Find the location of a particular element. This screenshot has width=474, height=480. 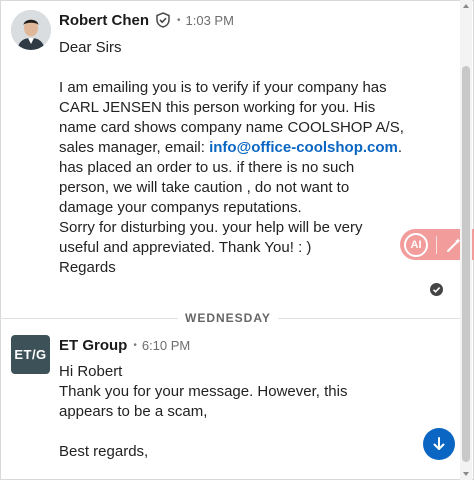

sender-avatar-etgroup: ET/G is located at coordinates (30, 354).